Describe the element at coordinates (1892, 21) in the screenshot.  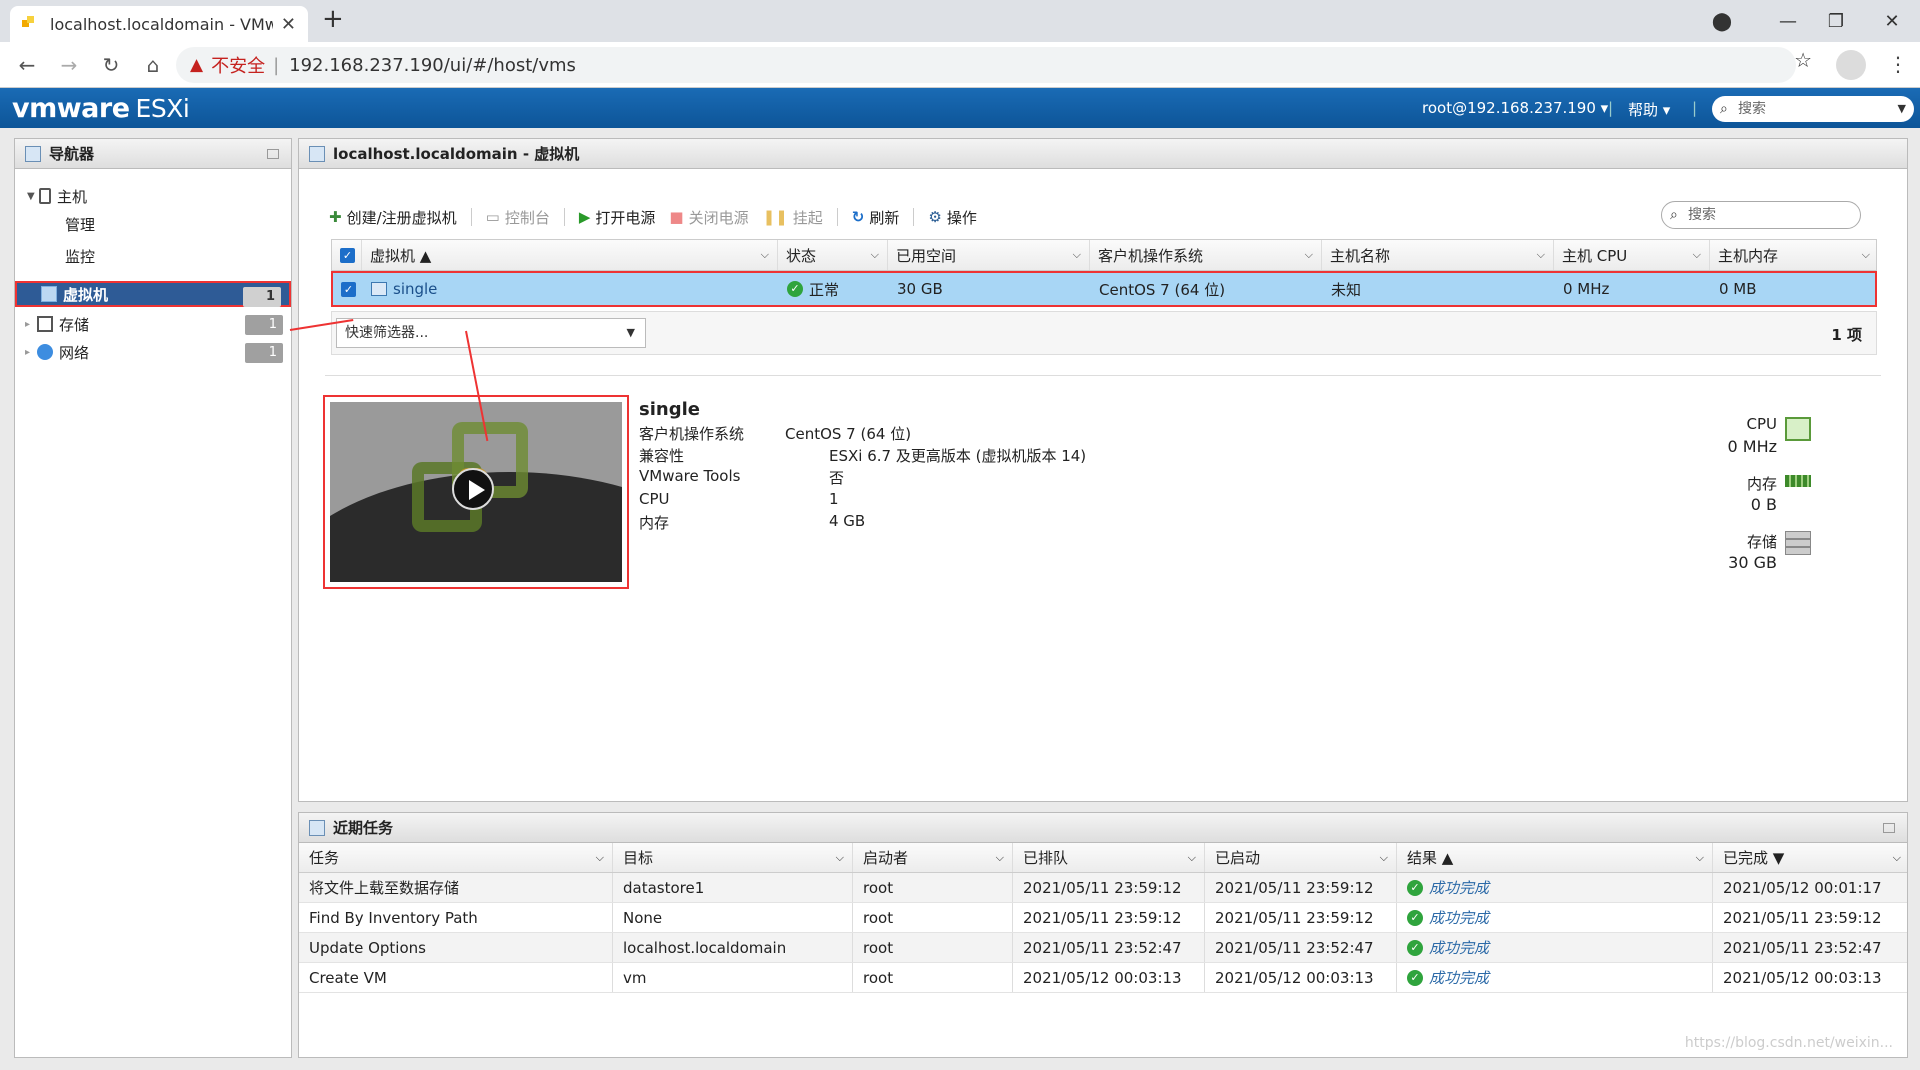
I see `window-close-icon: ✕` at that location.